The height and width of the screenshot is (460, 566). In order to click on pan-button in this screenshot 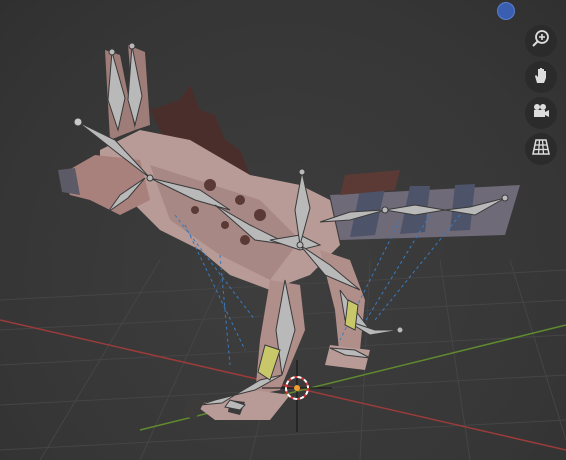, I will do `click(541, 77)`.